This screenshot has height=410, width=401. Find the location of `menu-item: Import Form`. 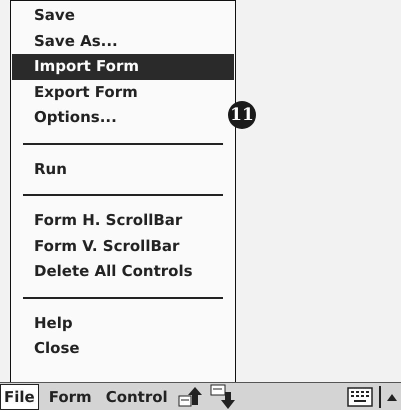

menu-item: Import Form is located at coordinates (123, 67).